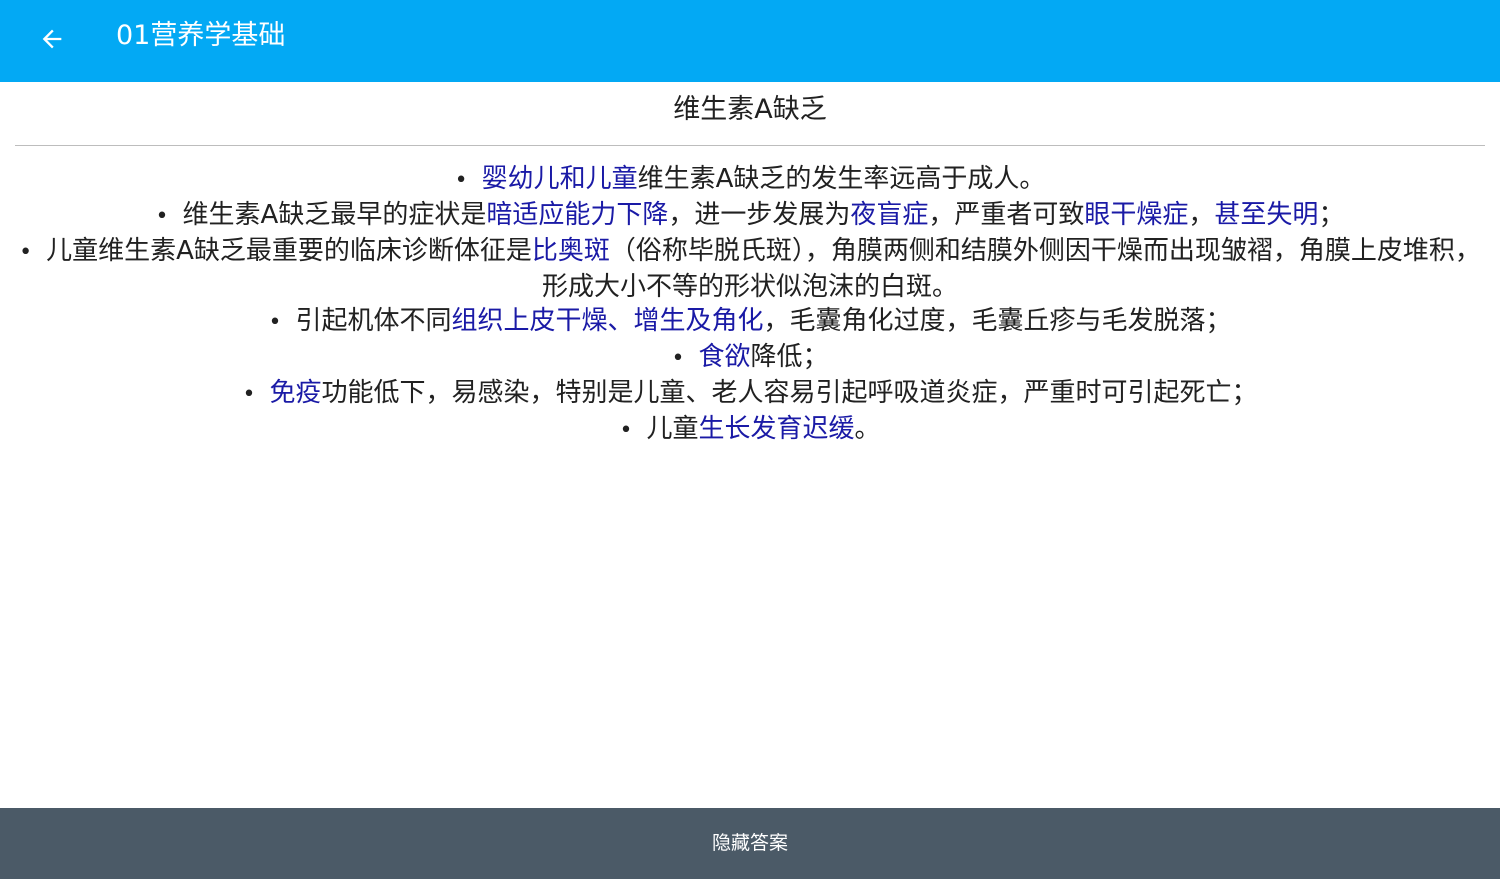  I want to click on highlighted-term: 免疫, so click(295, 393).